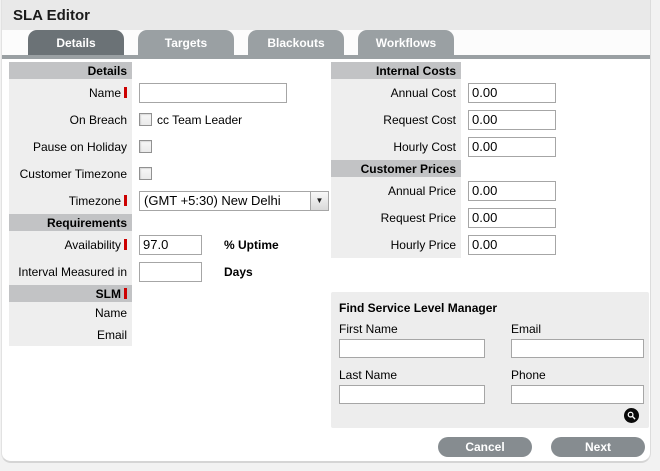 The width and height of the screenshot is (660, 471). Describe the element at coordinates (70, 222) in the screenshot. I see `section-heading-requirements: Requirements` at that location.